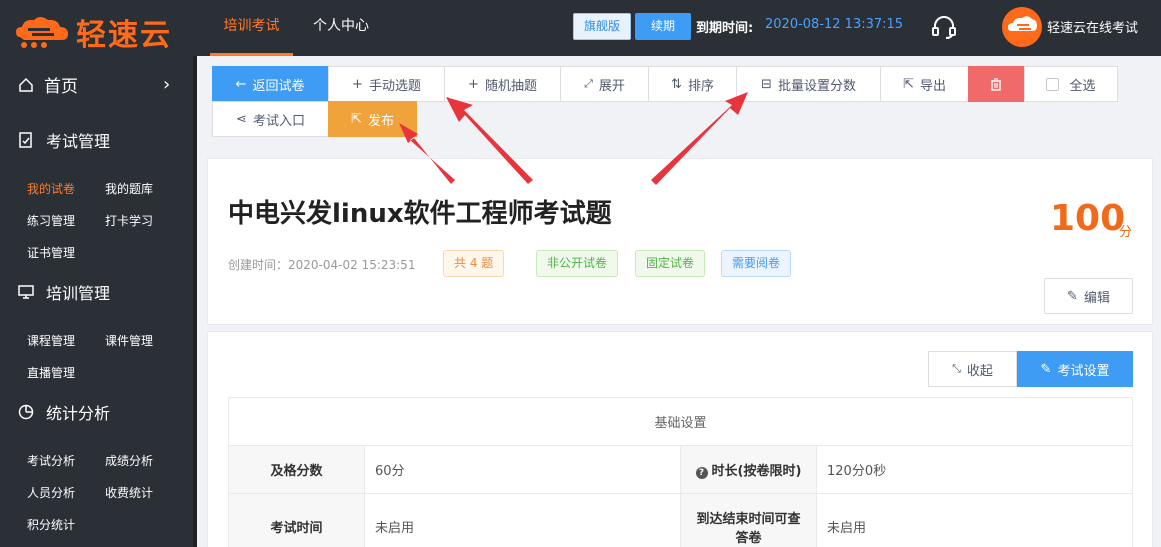 The width and height of the screenshot is (1161, 547). I want to click on monitor-icon, so click(26, 292).